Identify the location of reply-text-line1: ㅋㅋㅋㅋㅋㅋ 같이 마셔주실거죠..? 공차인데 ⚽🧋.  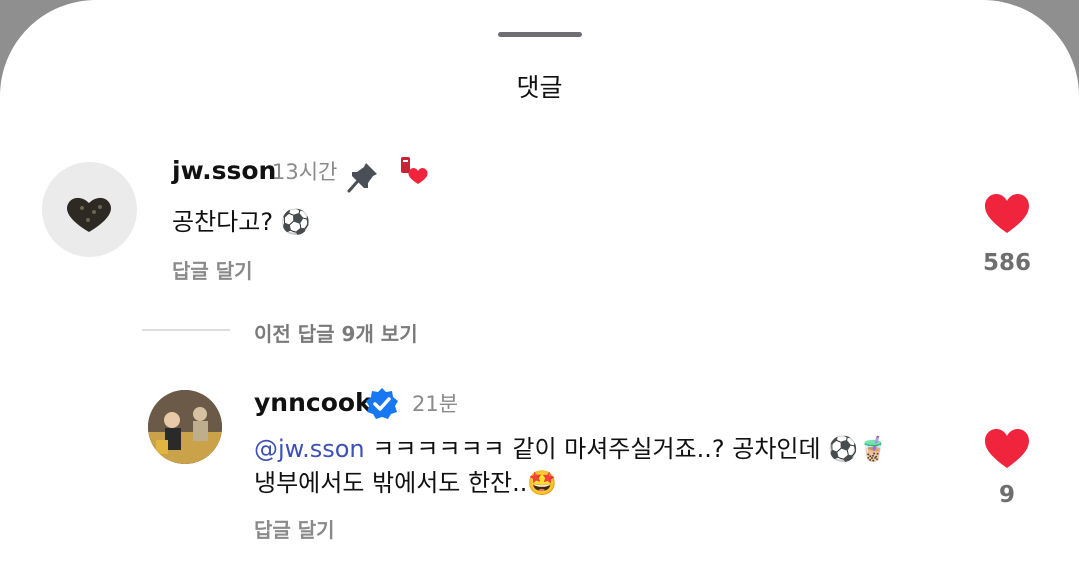
(626, 449).